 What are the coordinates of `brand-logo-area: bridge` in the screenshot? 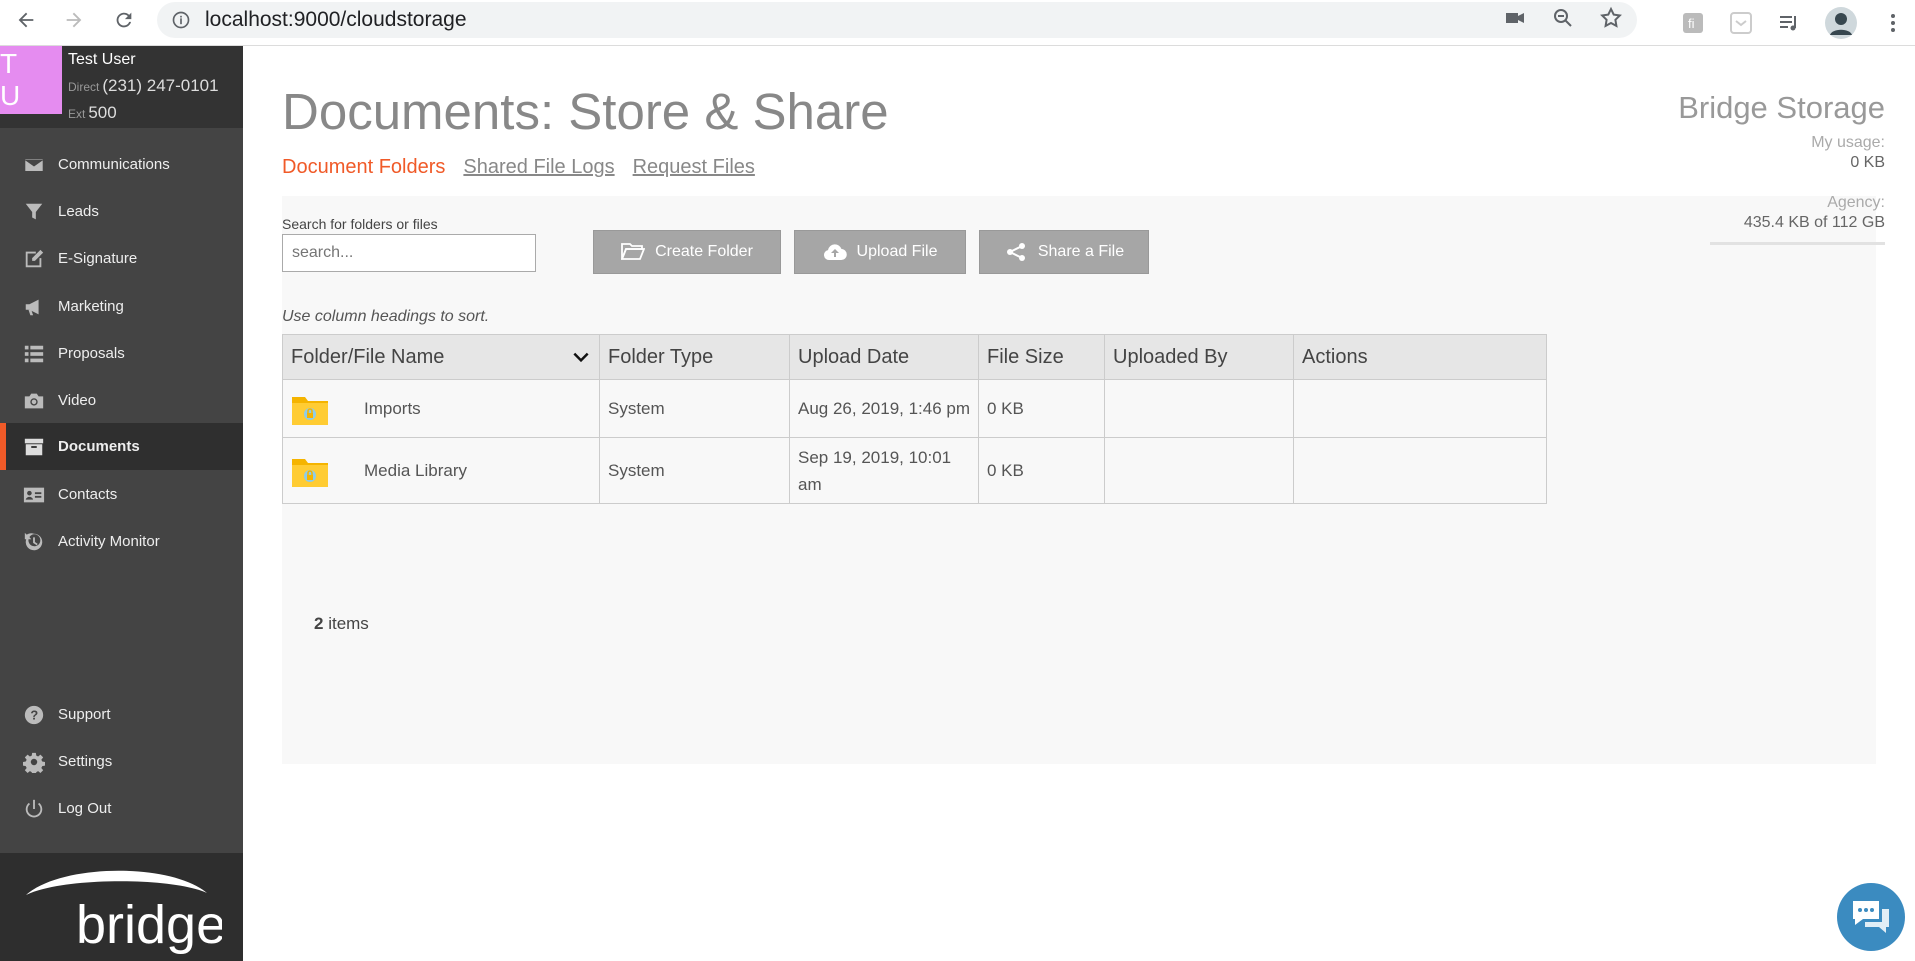 It's located at (121, 907).